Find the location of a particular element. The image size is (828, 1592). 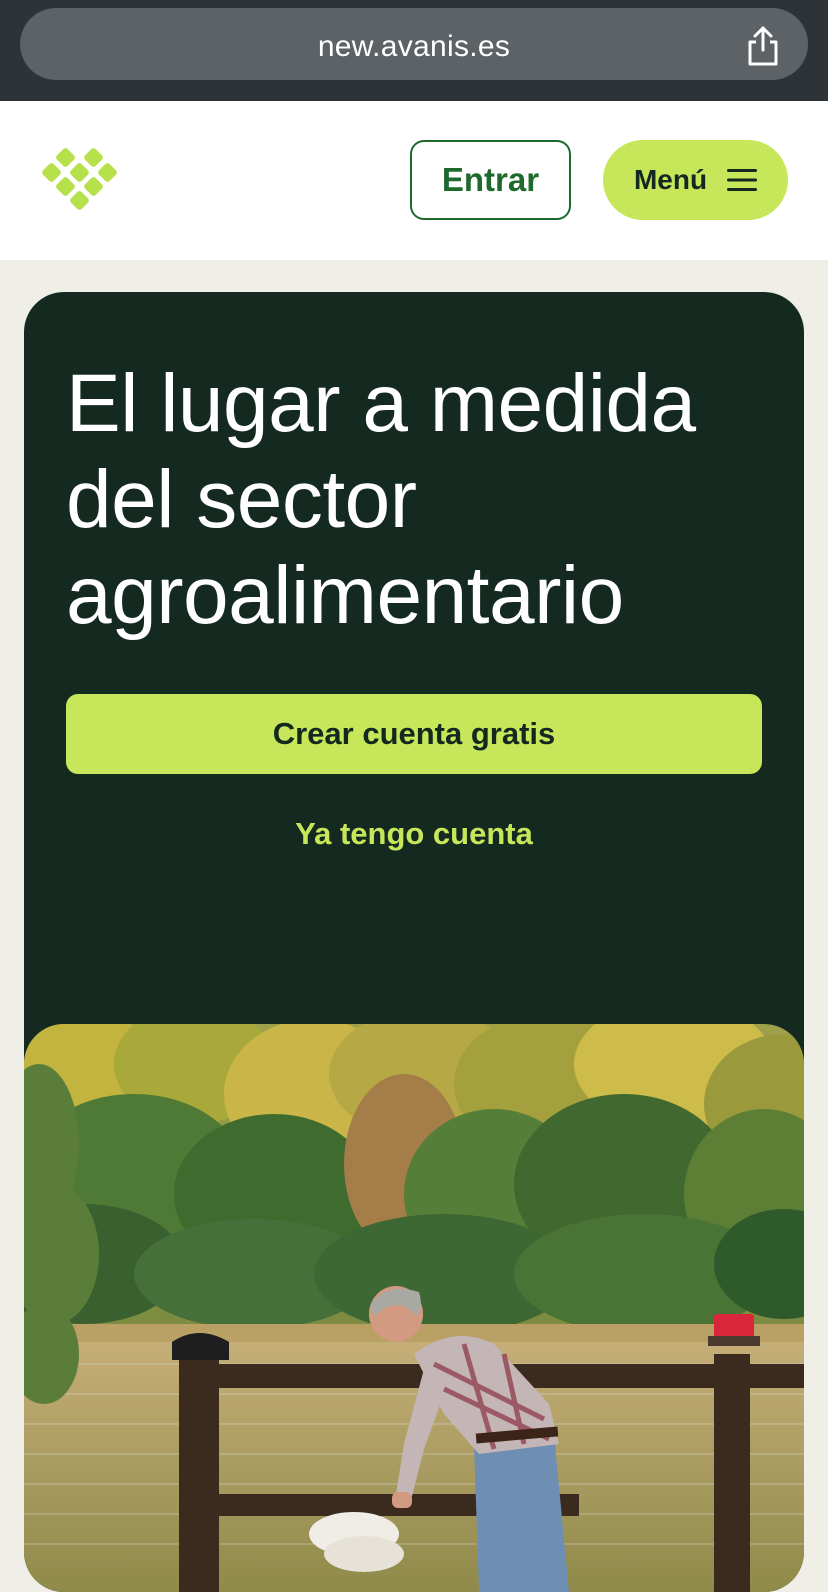

login-button-label: Entrar is located at coordinates (490, 179).